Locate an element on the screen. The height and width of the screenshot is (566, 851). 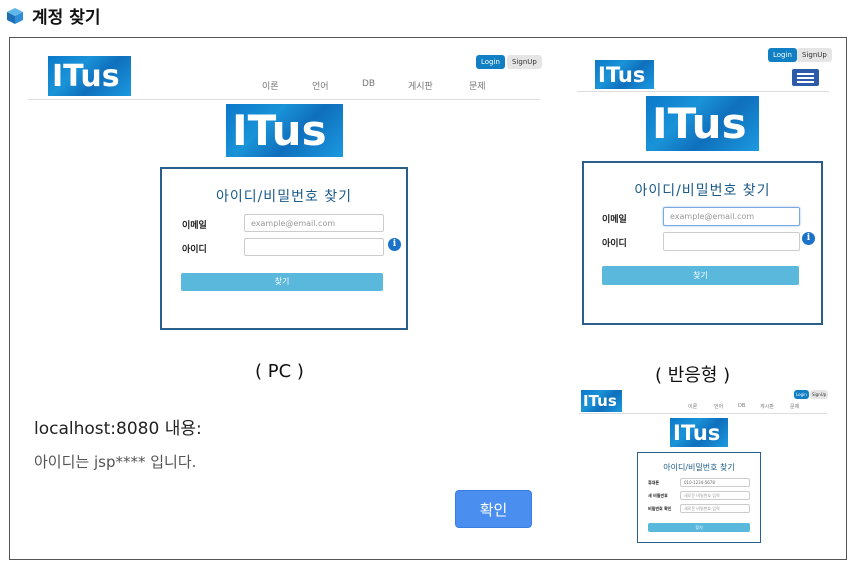
header-divider-mobile is located at coordinates (703, 91).